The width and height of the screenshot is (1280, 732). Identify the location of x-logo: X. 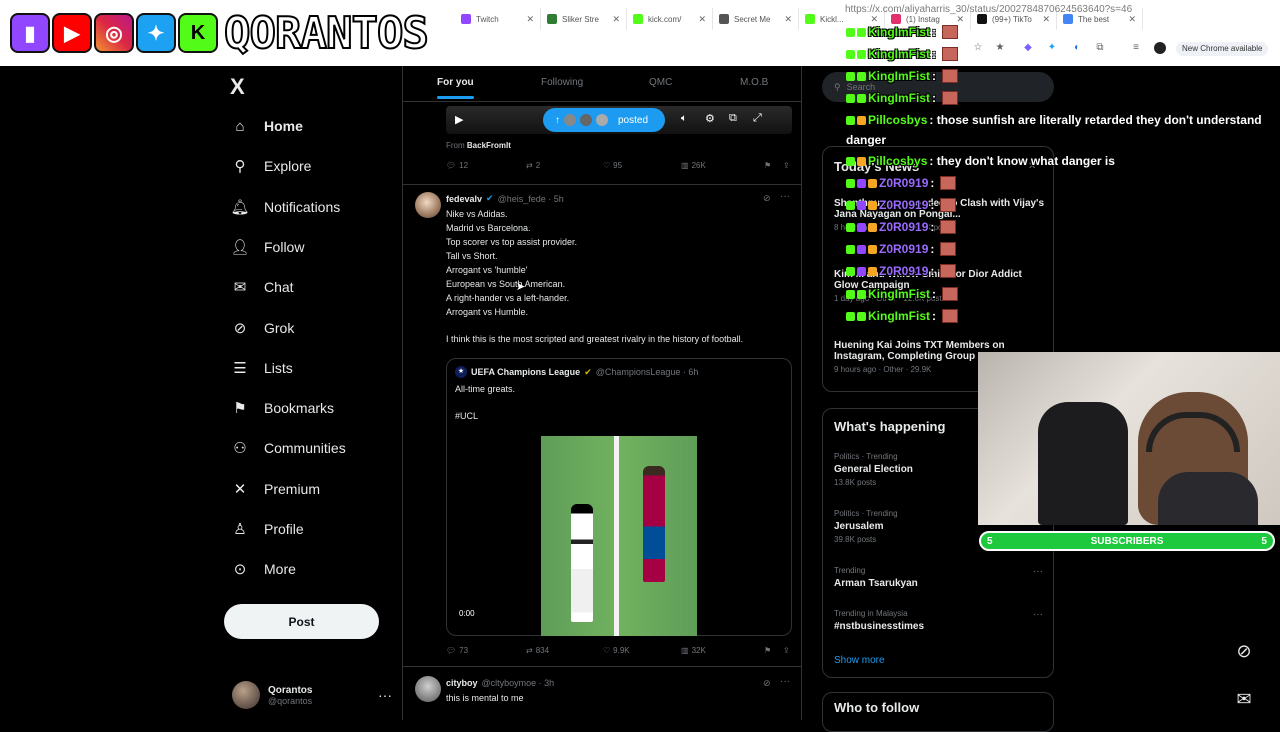
(237, 87).